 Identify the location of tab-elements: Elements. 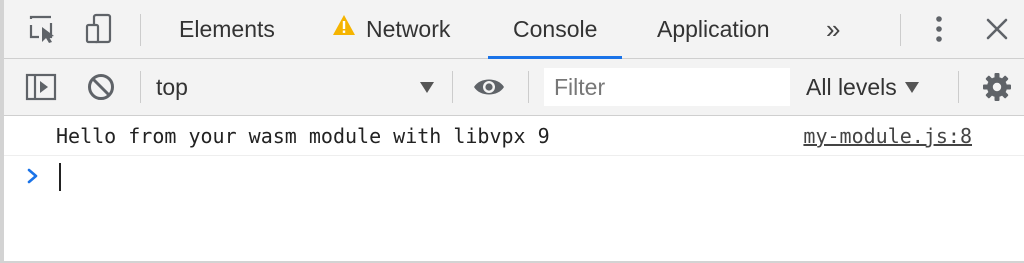
(227, 29).